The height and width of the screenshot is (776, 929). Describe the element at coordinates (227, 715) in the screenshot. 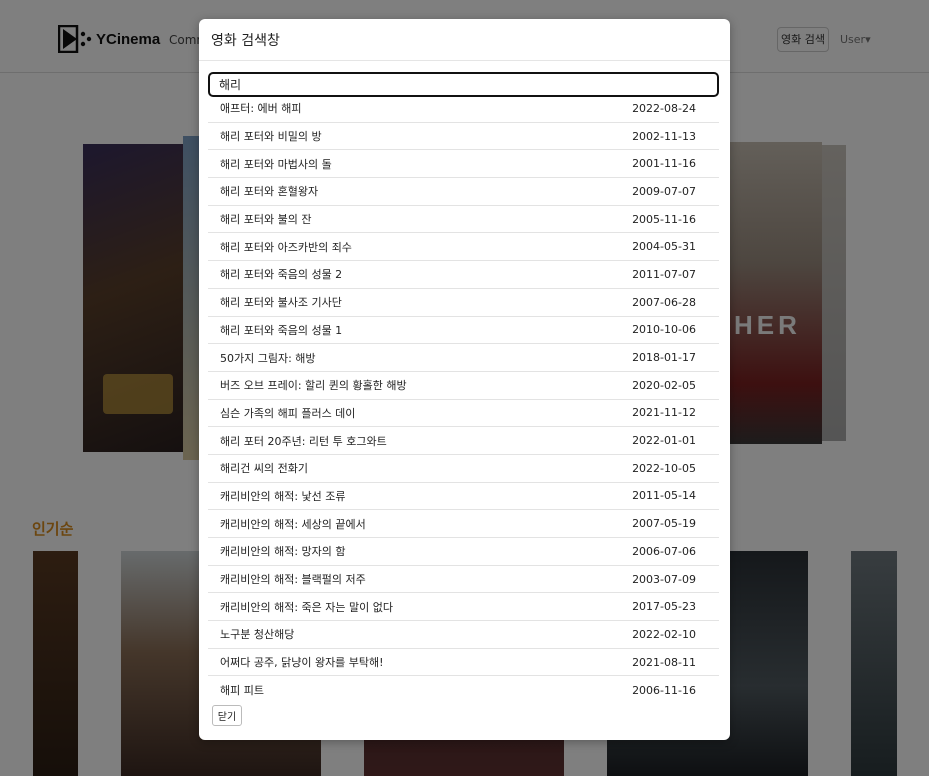

I see `close-button: 닫기` at that location.